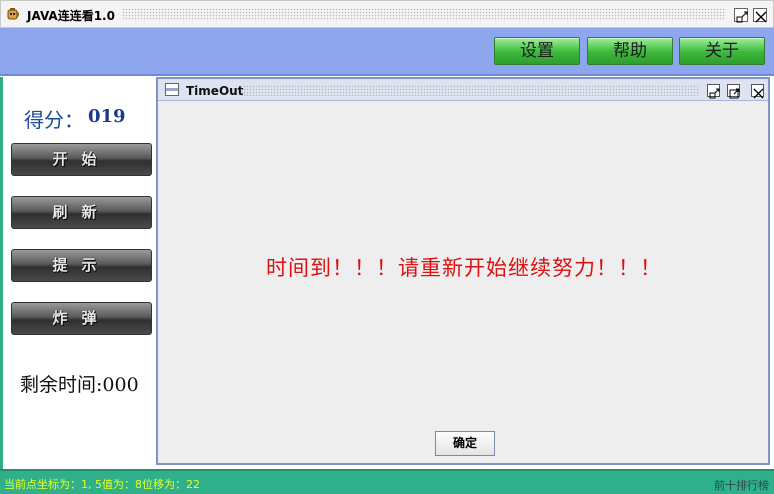 This screenshot has width=774, height=494. Describe the element at coordinates (79, 385) in the screenshot. I see `remaining-time-label: 剩余时间:000` at that location.